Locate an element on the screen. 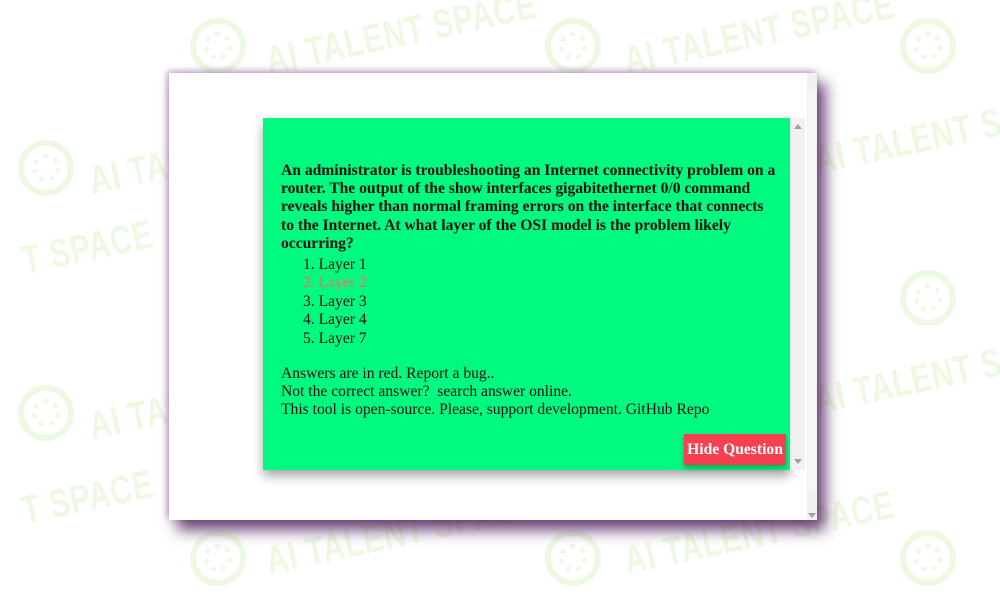  answer-option: 4. Layer 4 is located at coordinates (335, 320).